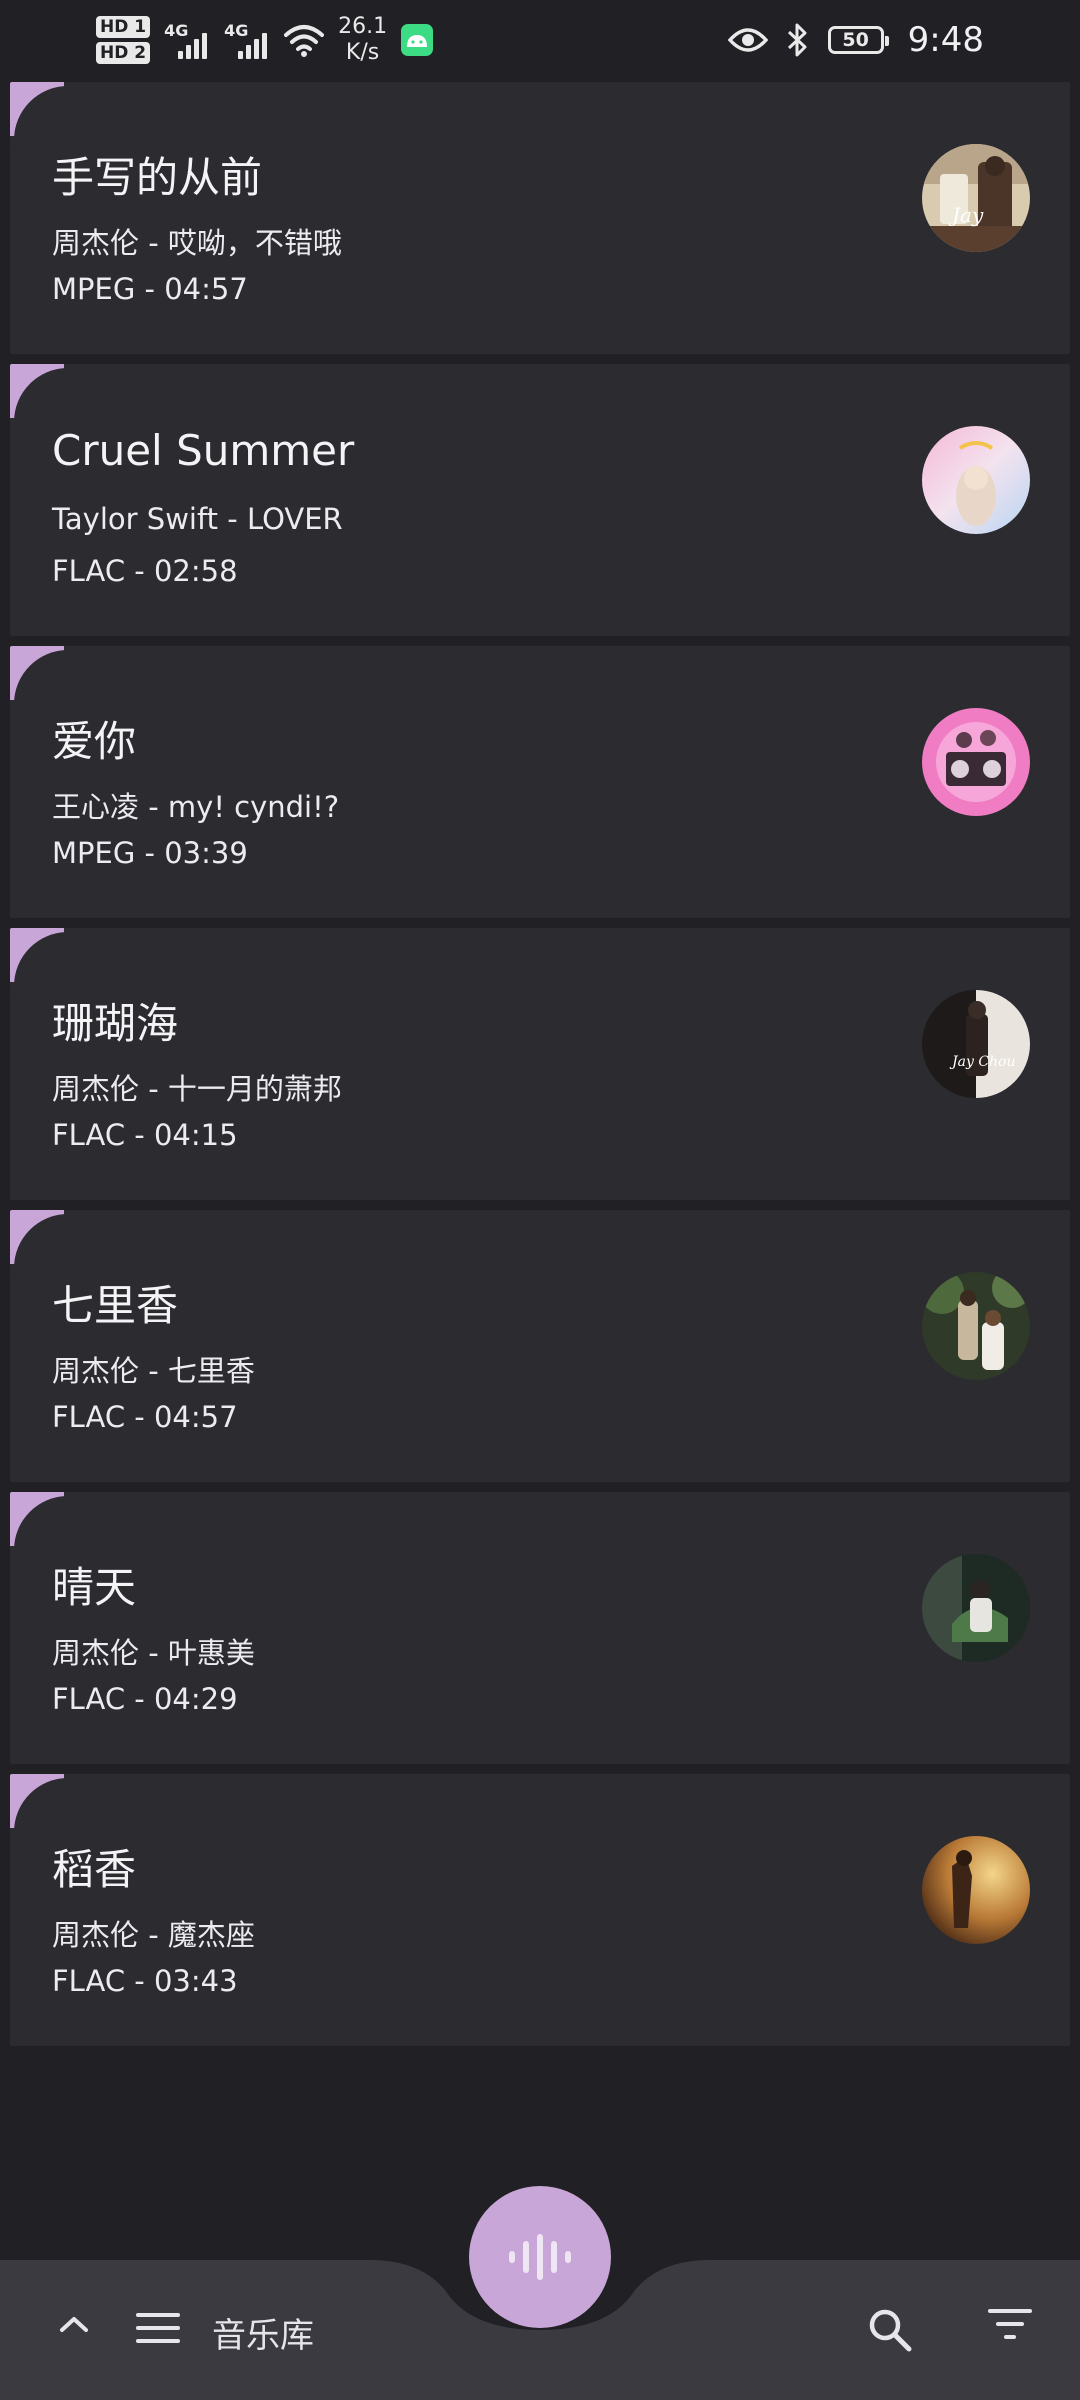 This screenshot has height=2400, width=1080. Describe the element at coordinates (976, 1044) in the screenshot. I see `album-cover: Jay Chou` at that location.